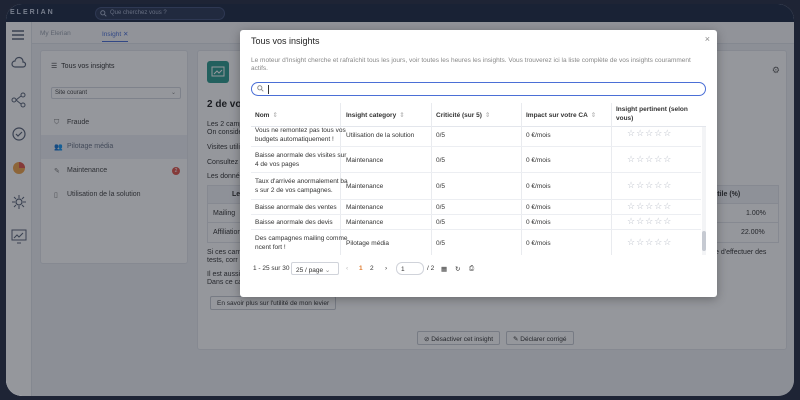 This screenshot has height=400, width=800. I want to click on pagination-range: 1 - 25 sur 30, so click(271, 268).